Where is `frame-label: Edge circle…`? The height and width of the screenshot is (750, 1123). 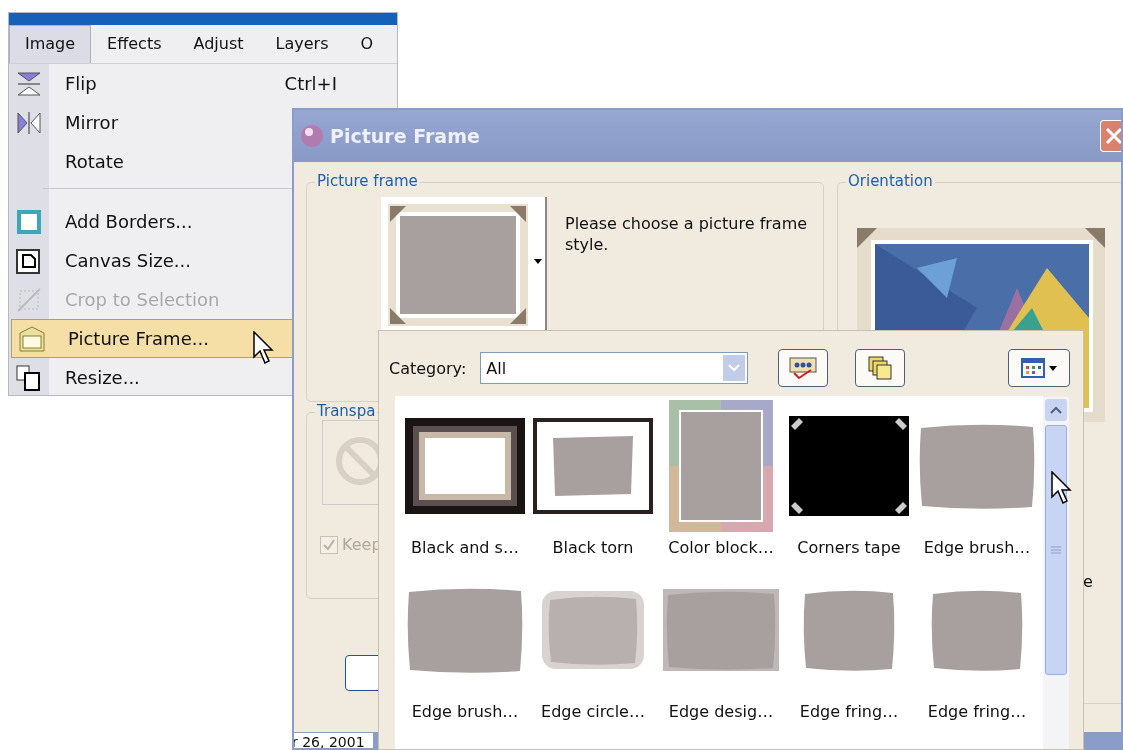
frame-label: Edge circle… is located at coordinates (593, 712).